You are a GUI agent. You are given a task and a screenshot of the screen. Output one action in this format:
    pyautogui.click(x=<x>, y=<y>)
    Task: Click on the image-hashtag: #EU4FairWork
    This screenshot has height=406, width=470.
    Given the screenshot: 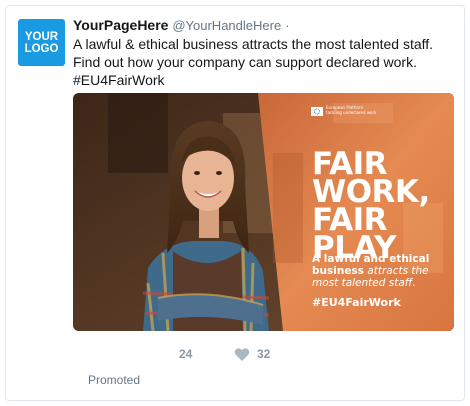 What is the action you would take?
    pyautogui.click(x=356, y=302)
    